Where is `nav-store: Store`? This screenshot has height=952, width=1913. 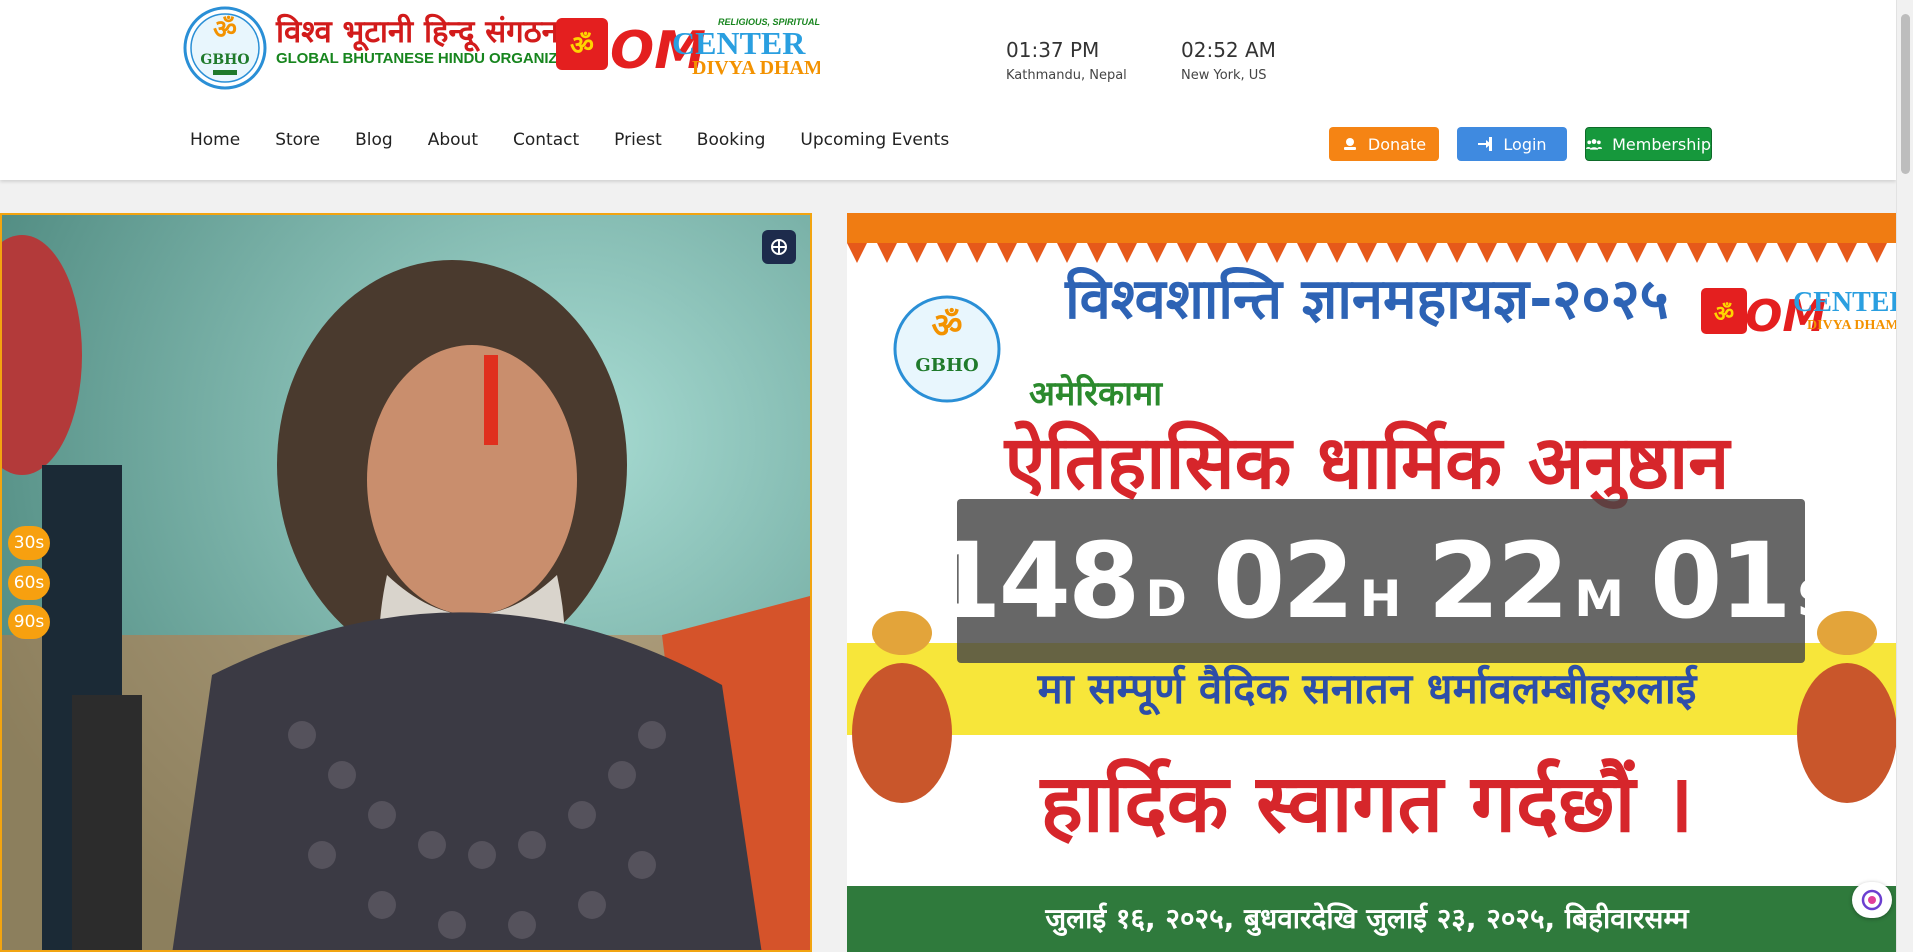
nav-store: Store is located at coordinates (297, 140).